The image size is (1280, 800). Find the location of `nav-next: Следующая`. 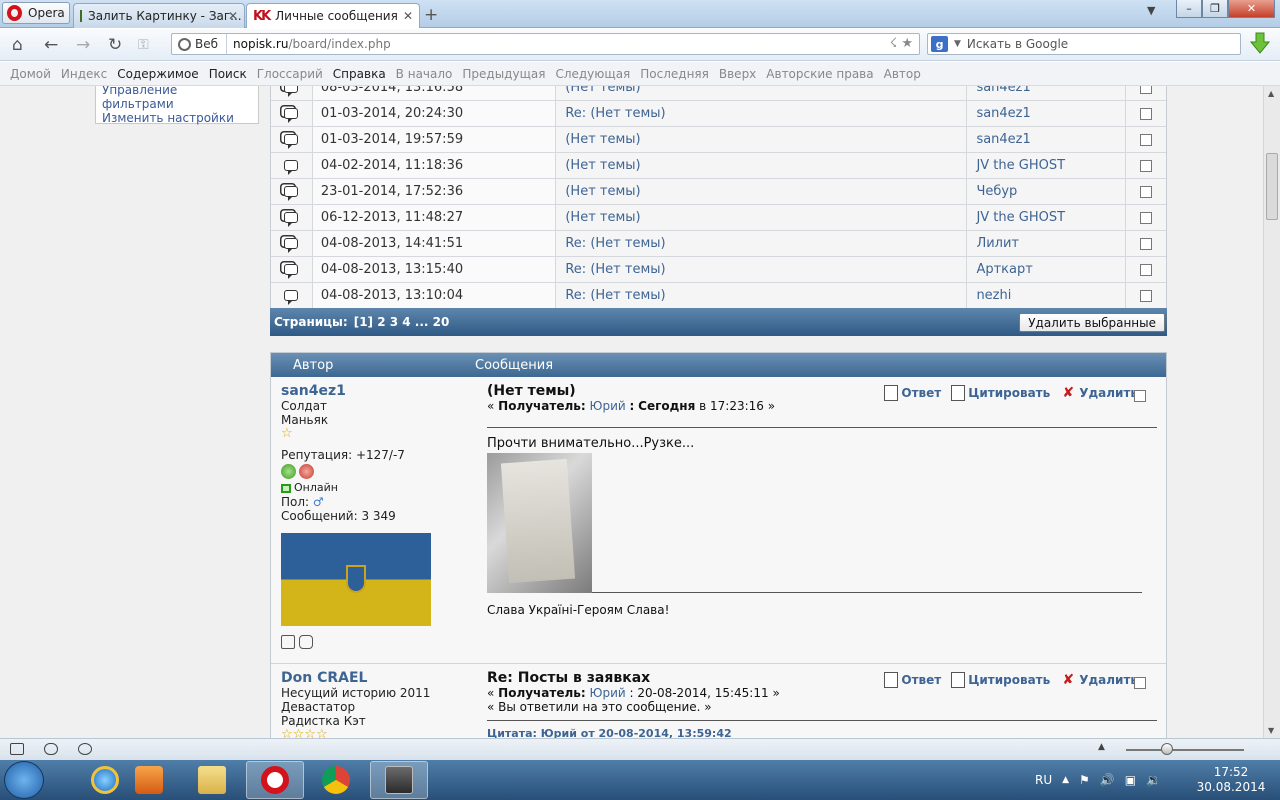

nav-next: Следующая is located at coordinates (592, 74).